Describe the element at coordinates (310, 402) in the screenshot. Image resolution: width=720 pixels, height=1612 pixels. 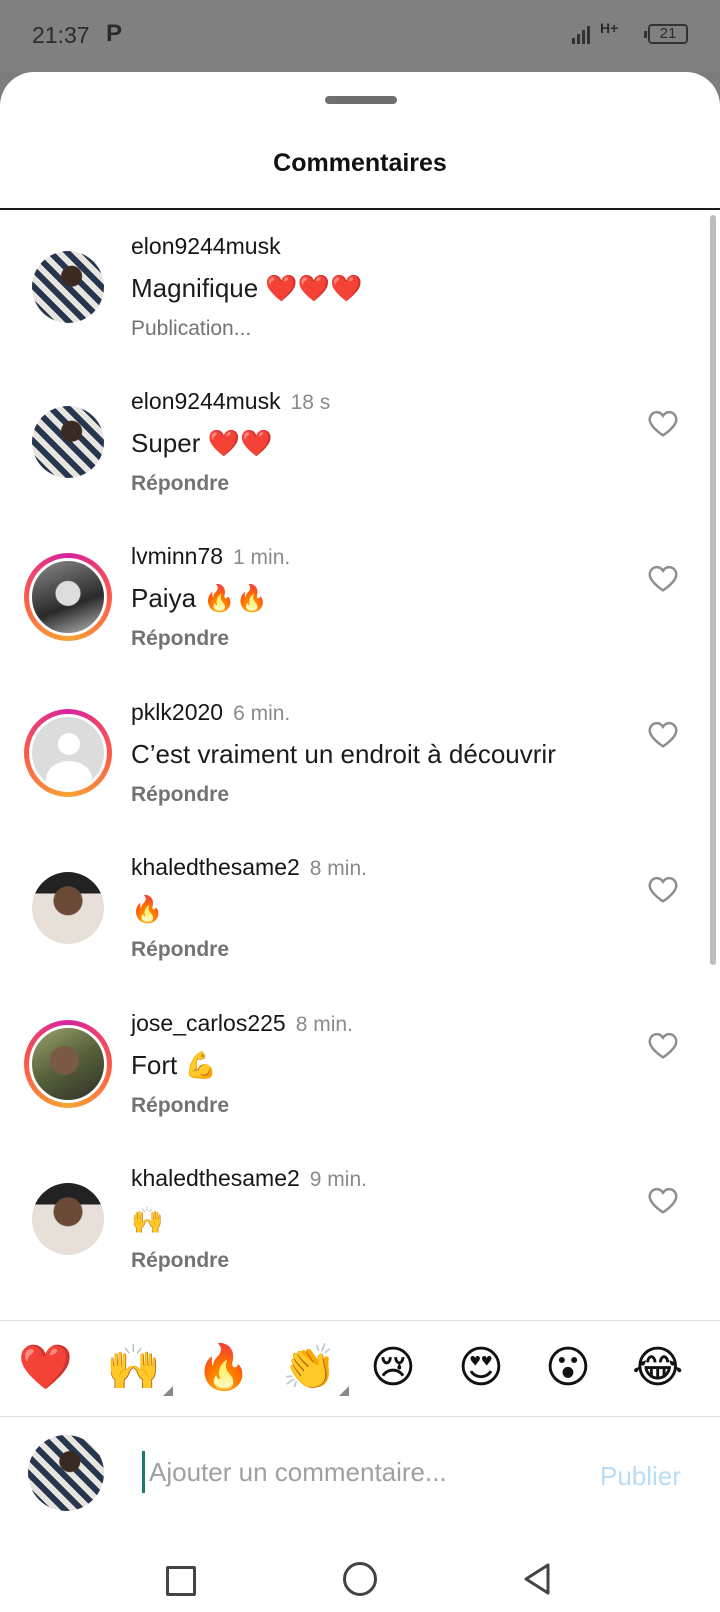
I see `comment-time: 18 s` at that location.